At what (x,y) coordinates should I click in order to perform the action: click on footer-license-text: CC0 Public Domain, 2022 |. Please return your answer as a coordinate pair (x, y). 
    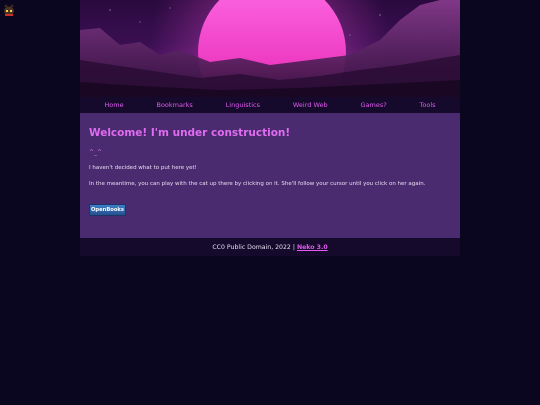
    Looking at the image, I should click on (253, 247).